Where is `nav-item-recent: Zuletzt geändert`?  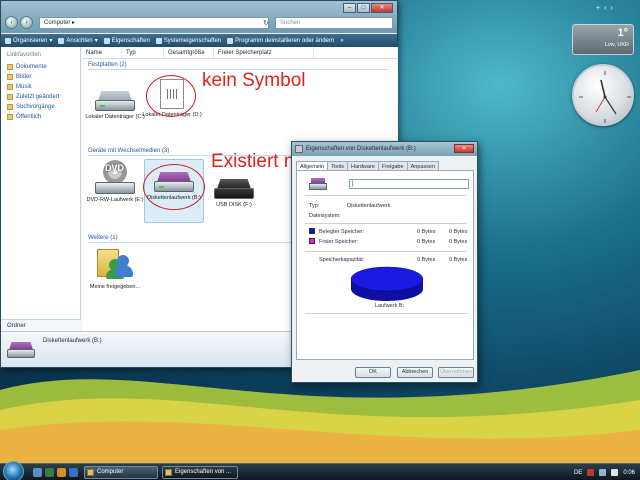 nav-item-recent: Zuletzt geändert is located at coordinates (40, 97).